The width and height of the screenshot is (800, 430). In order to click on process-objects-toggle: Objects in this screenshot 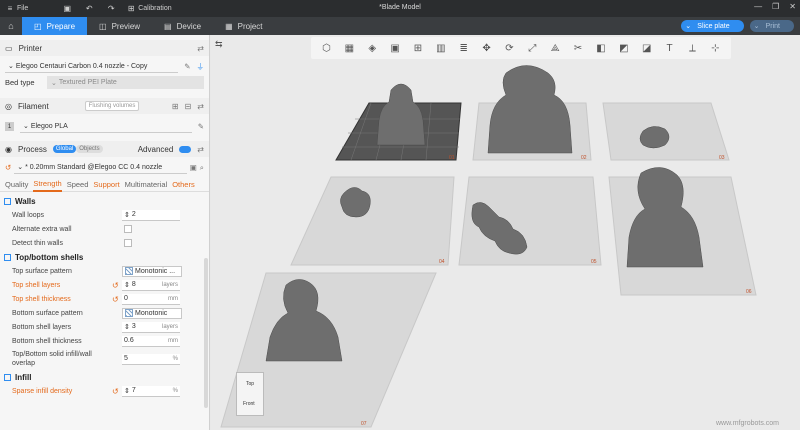, I will do `click(89, 149)`.